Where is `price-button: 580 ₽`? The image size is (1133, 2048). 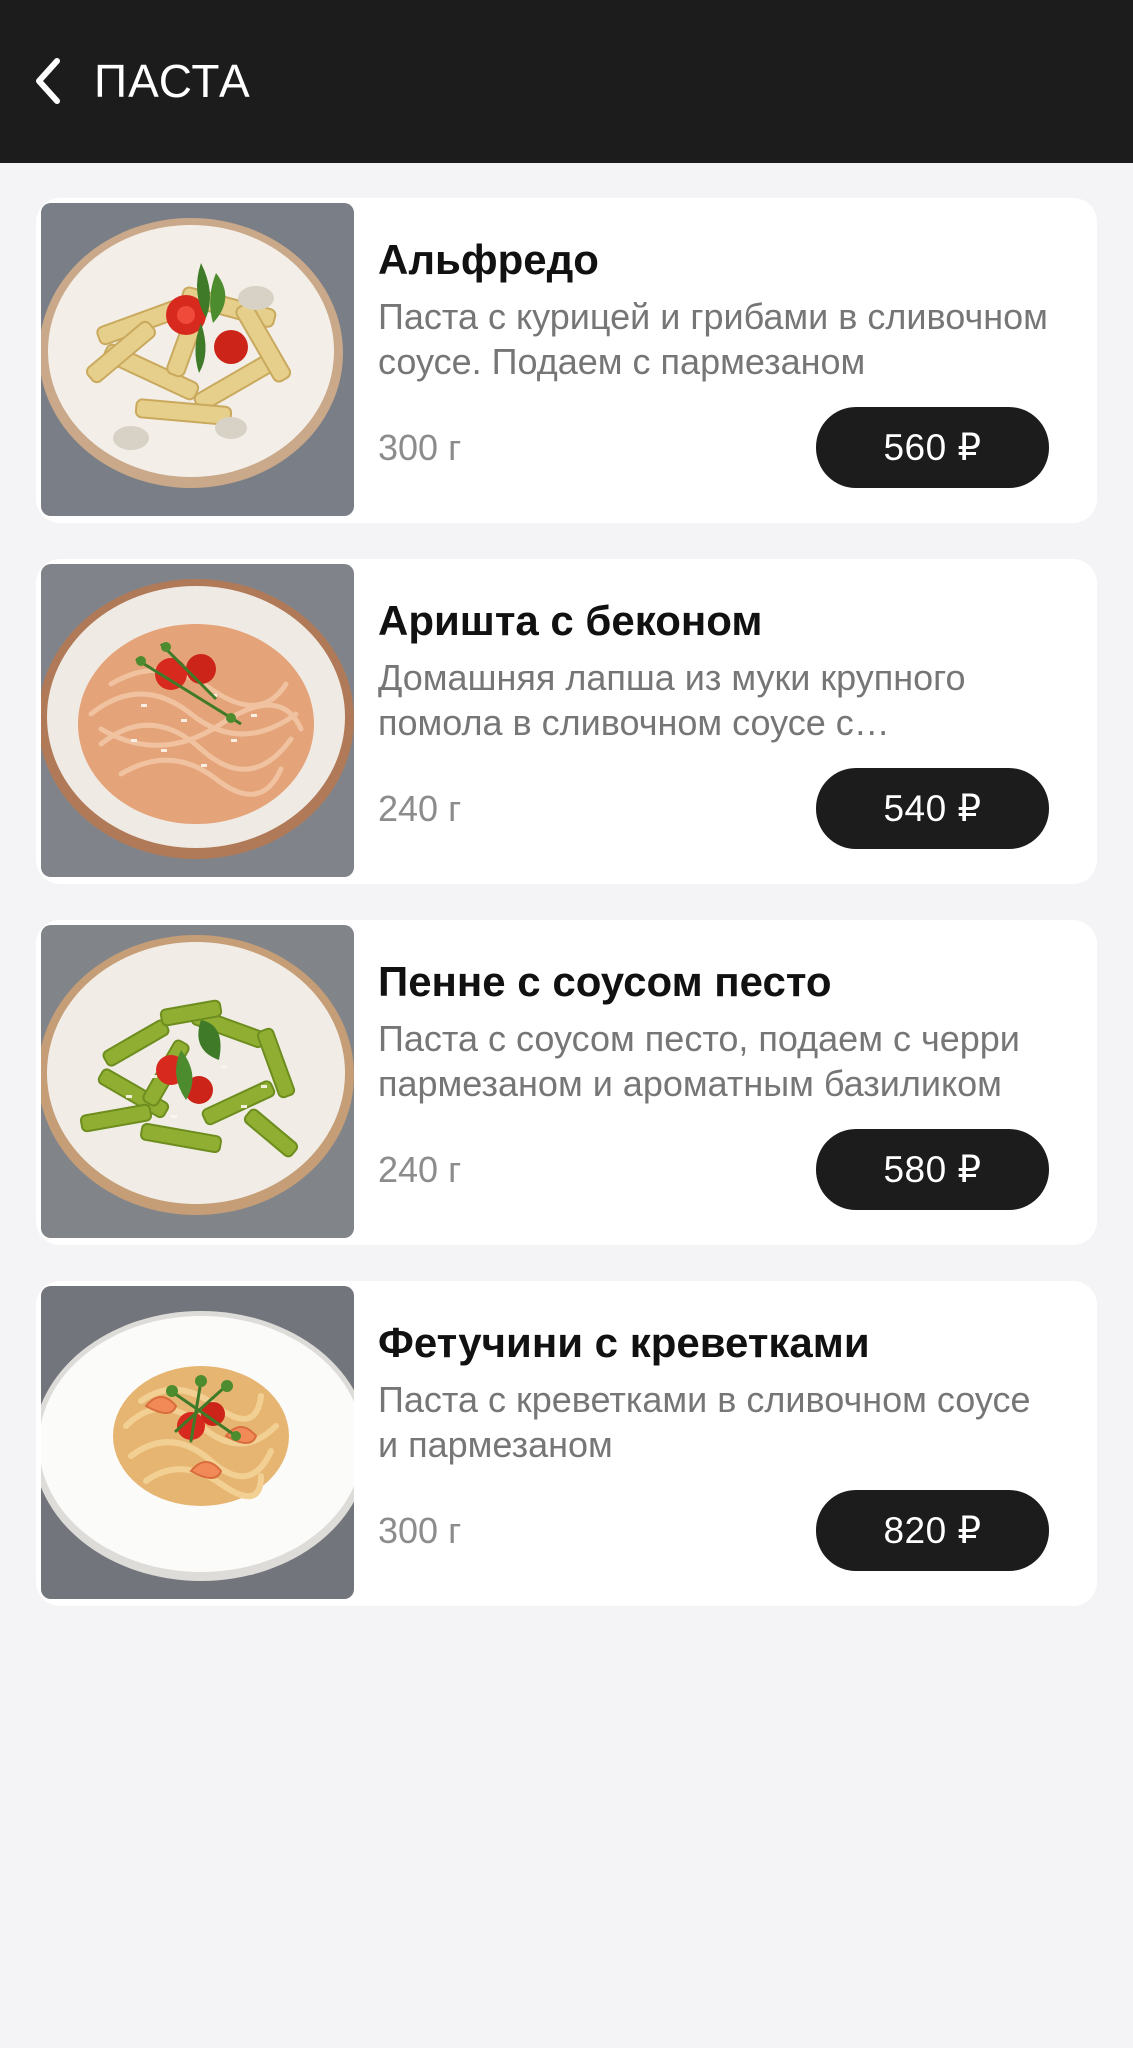 price-button: 580 ₽ is located at coordinates (932, 1169).